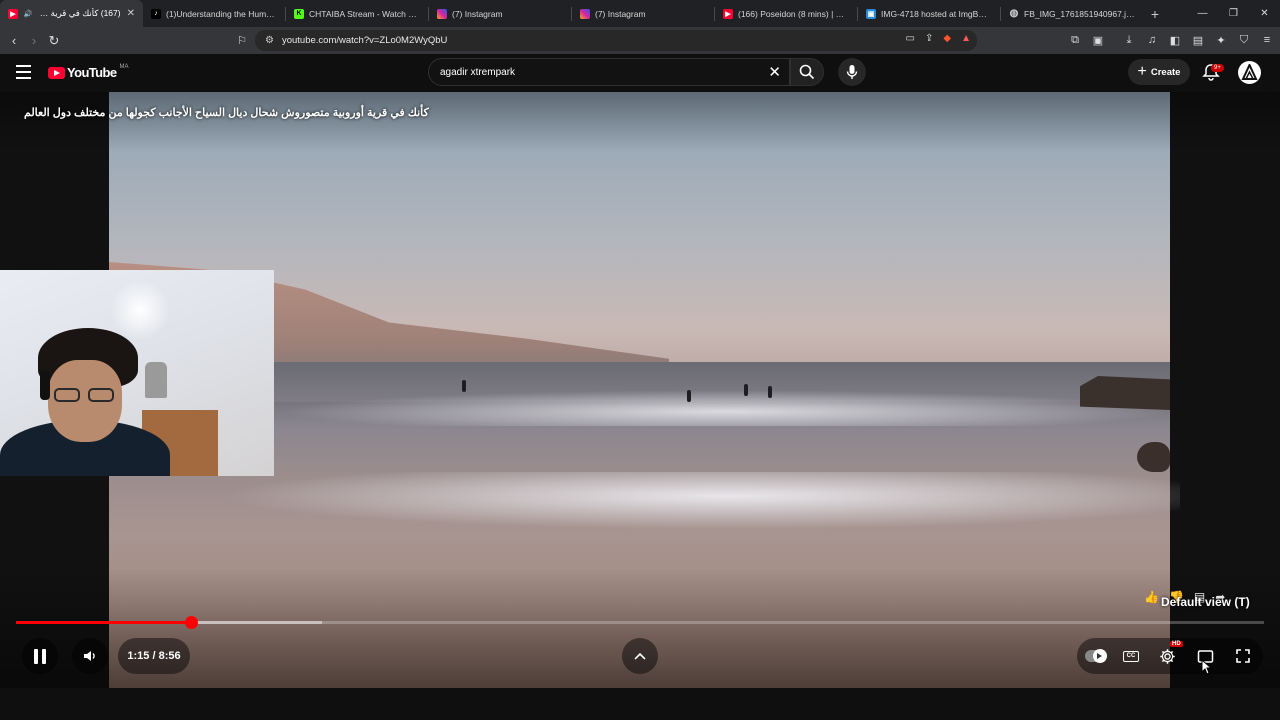 The image size is (1280, 720). I want to click on microphone-icon, so click(852, 72).